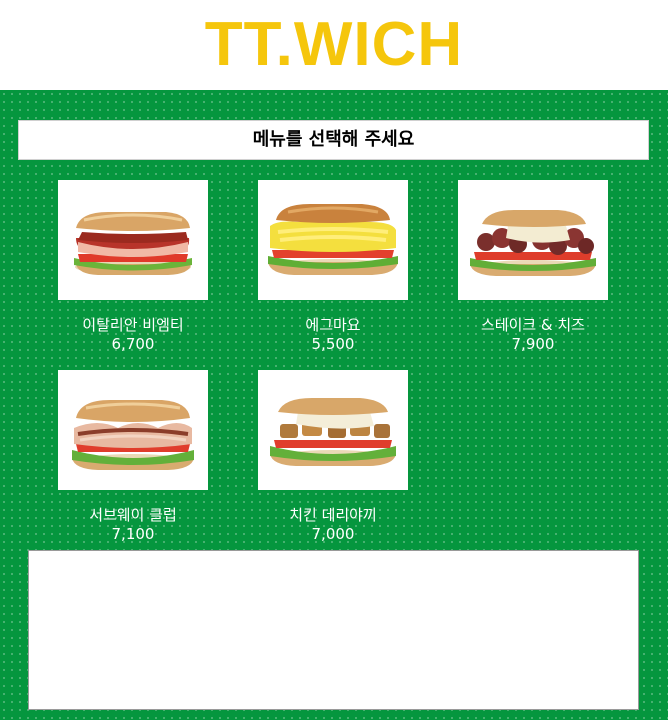  What do you see at coordinates (333, 534) in the screenshot?
I see `menu-item-price: 7,000` at bounding box center [333, 534].